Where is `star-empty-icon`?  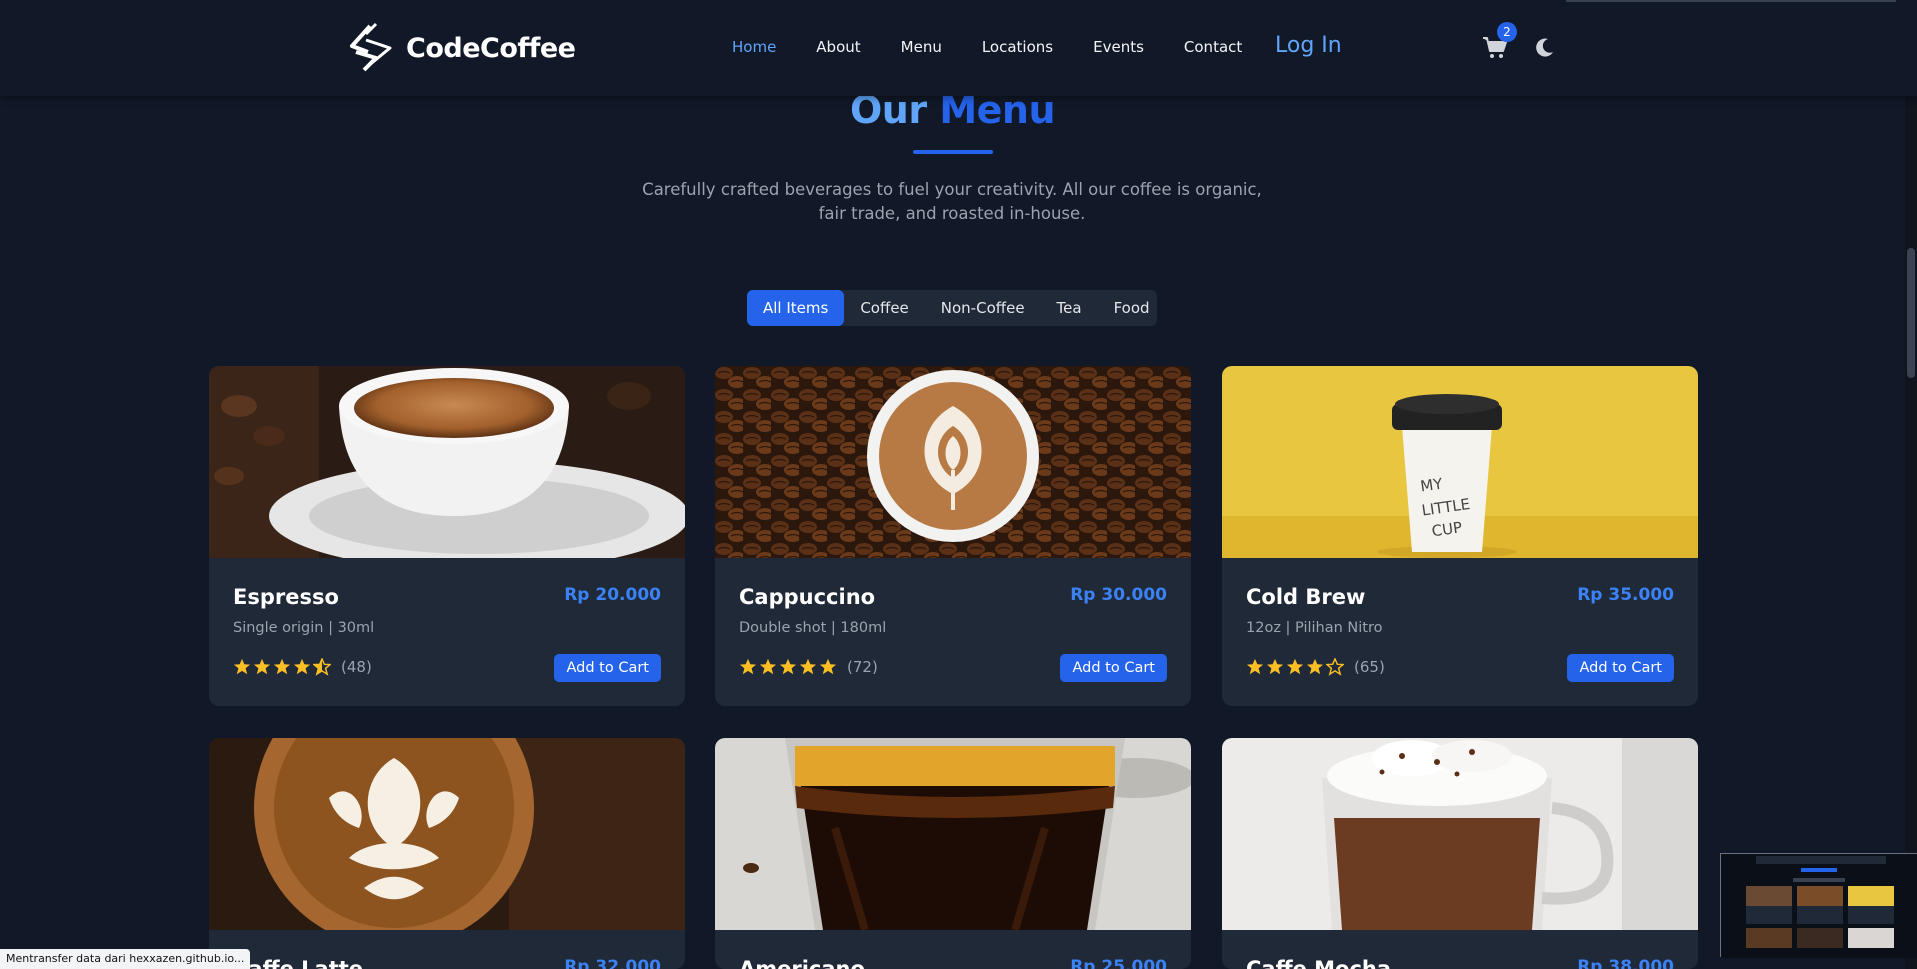
star-empty-icon is located at coordinates (1335, 667).